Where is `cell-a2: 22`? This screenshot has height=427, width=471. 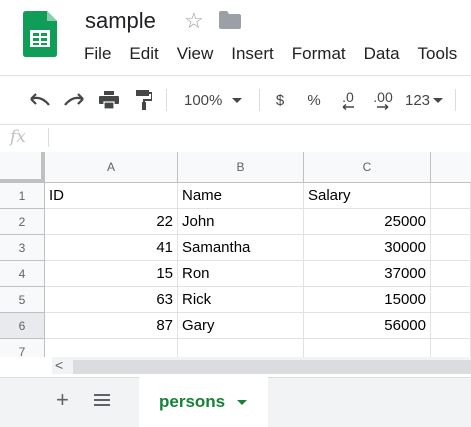
cell-a2: 22 is located at coordinates (111, 222).